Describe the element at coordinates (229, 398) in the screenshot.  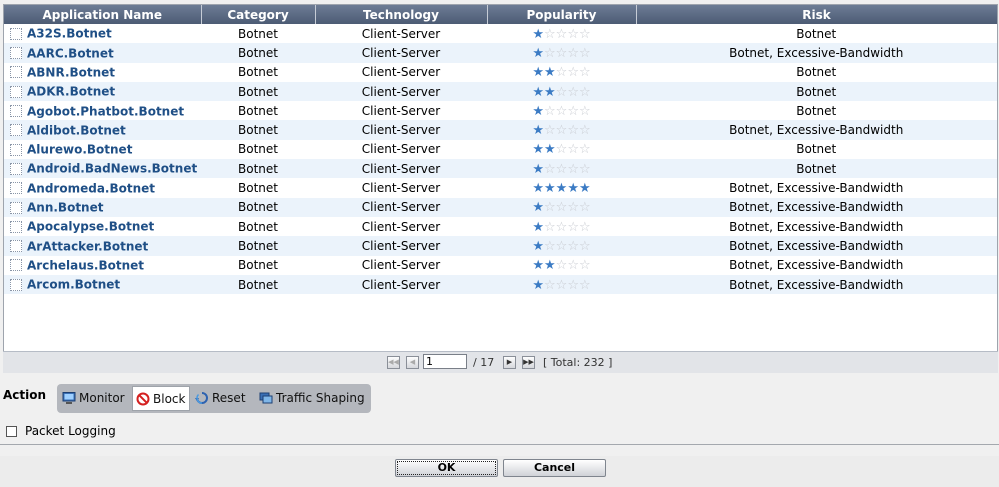
I see `action-reset-label: Reset` at that location.